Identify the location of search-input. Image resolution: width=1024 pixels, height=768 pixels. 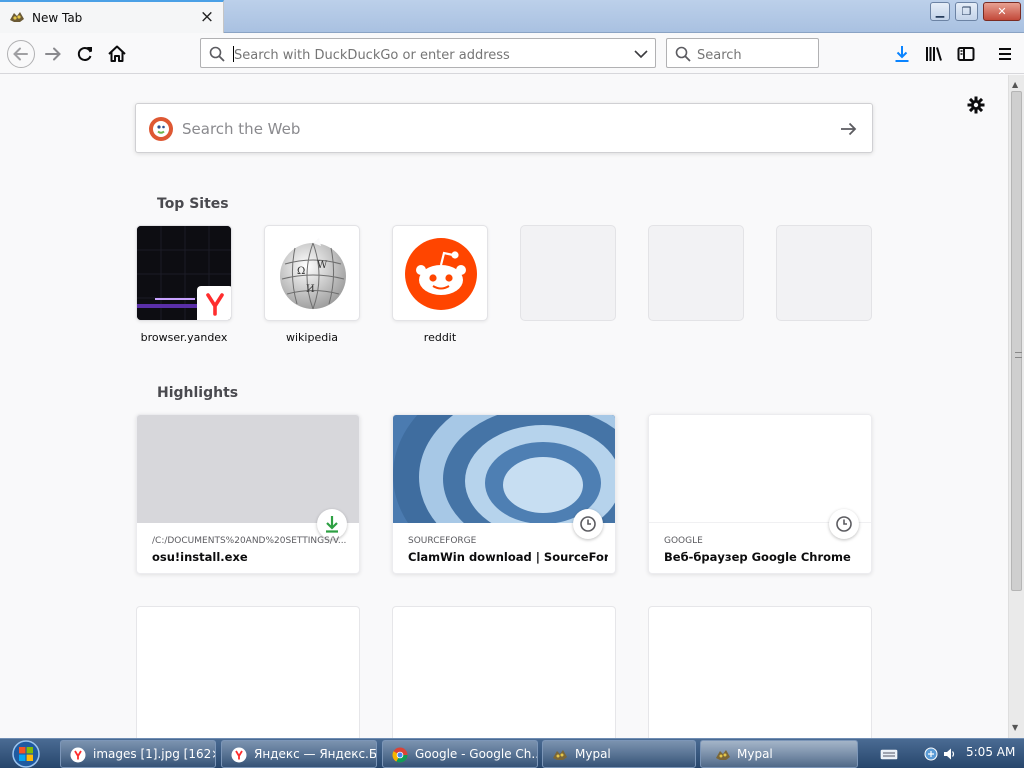
(752, 55).